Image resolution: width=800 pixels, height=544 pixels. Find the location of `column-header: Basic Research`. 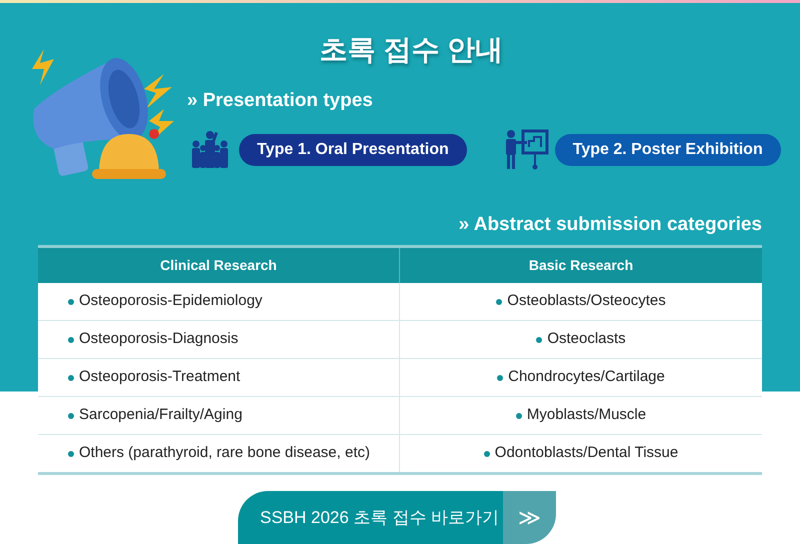

column-header: Basic Research is located at coordinates (581, 265).